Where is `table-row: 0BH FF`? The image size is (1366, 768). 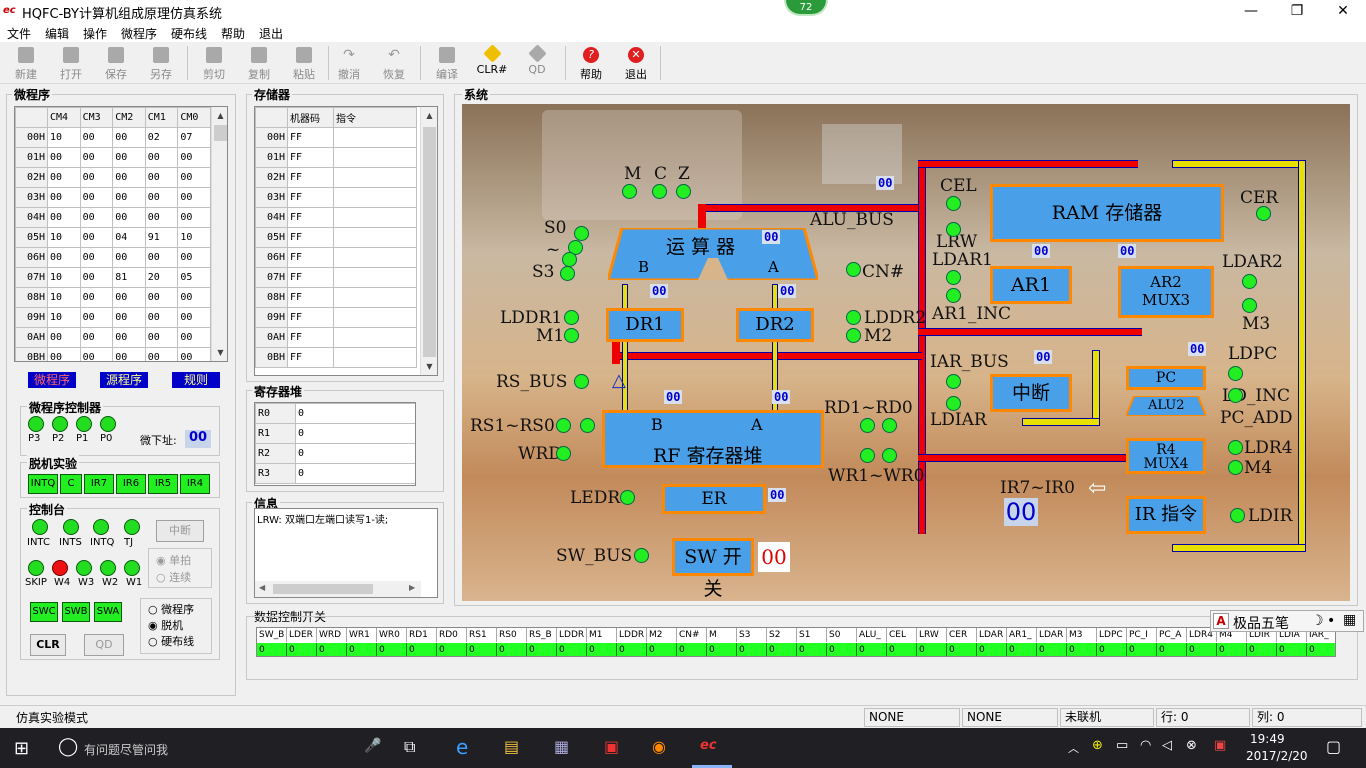
table-row: 0BH FF is located at coordinates (336, 357).